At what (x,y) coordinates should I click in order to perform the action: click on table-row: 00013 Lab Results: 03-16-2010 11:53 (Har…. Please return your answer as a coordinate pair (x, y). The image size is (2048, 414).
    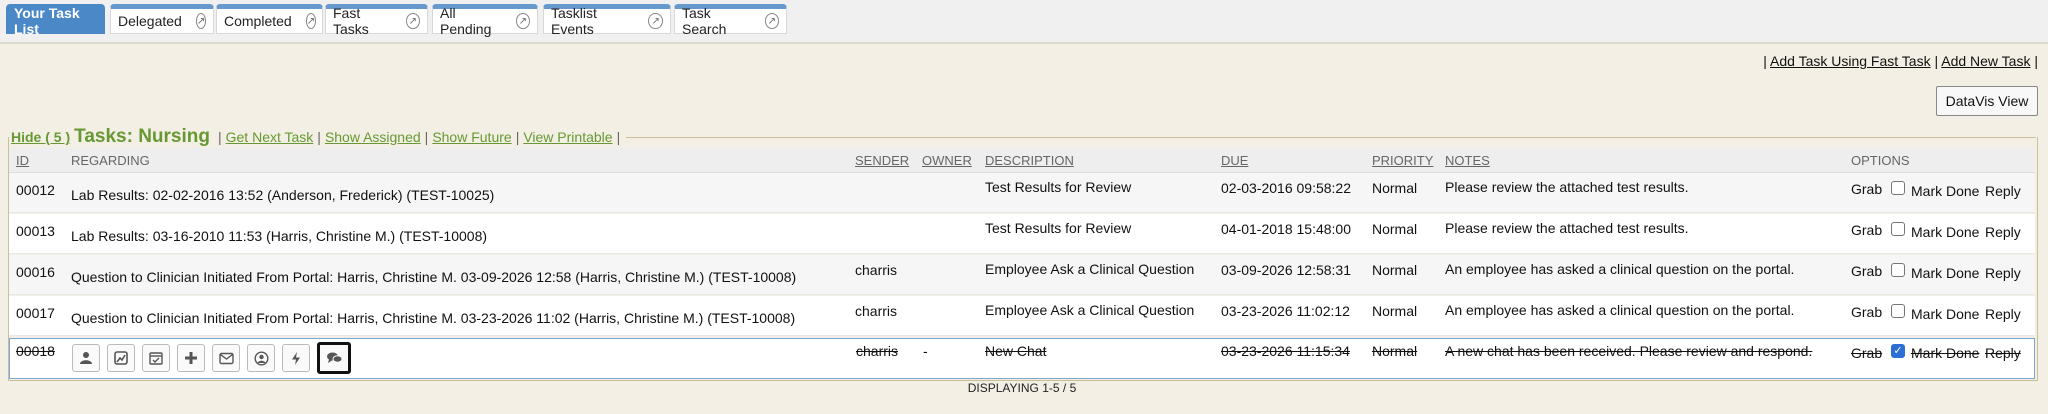
    Looking at the image, I should click on (1022, 234).